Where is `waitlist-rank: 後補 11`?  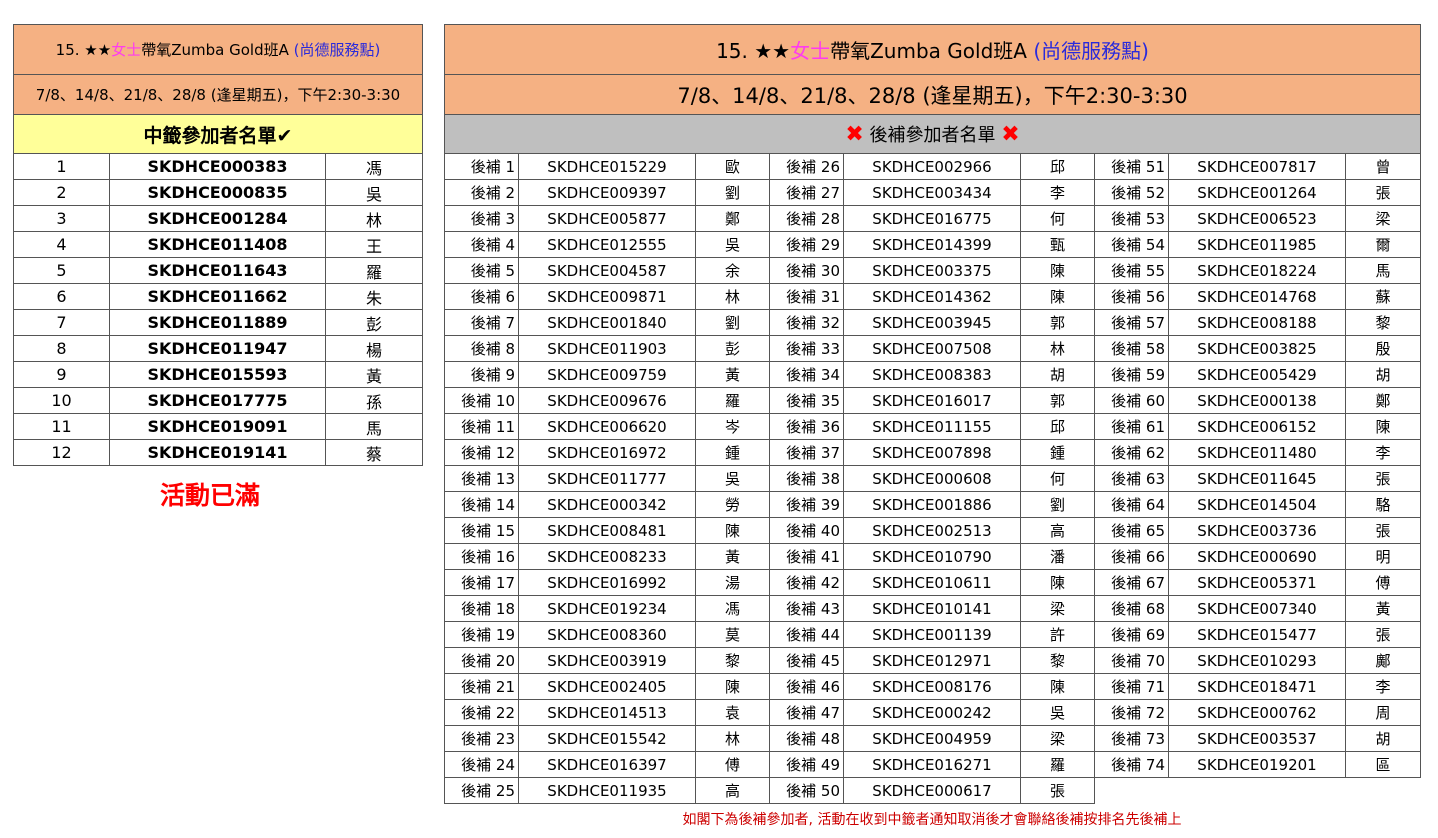 waitlist-rank: 後補 11 is located at coordinates (481, 426).